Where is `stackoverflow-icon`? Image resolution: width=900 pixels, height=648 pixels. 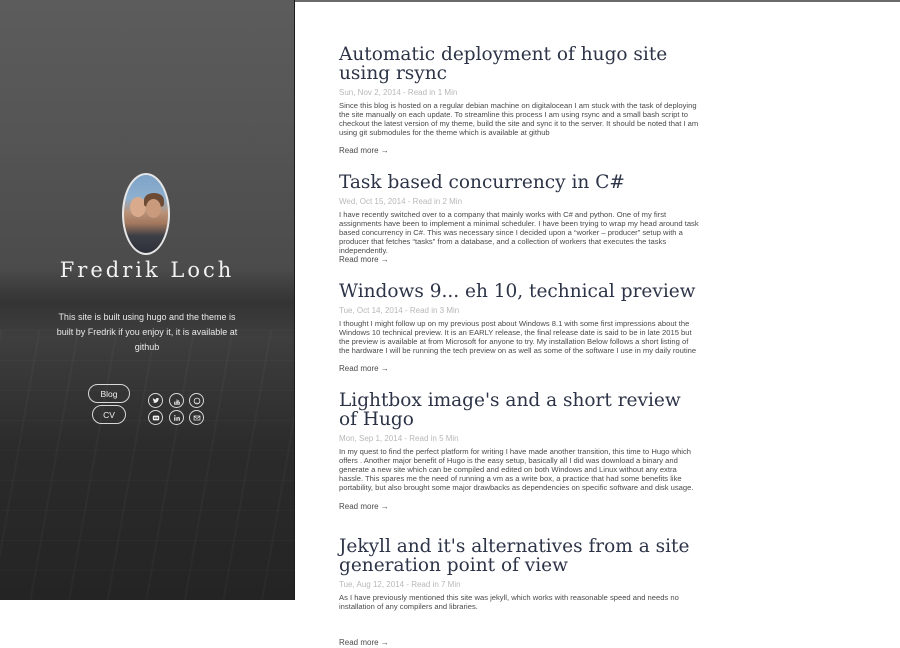
stackoverflow-icon is located at coordinates (176, 400).